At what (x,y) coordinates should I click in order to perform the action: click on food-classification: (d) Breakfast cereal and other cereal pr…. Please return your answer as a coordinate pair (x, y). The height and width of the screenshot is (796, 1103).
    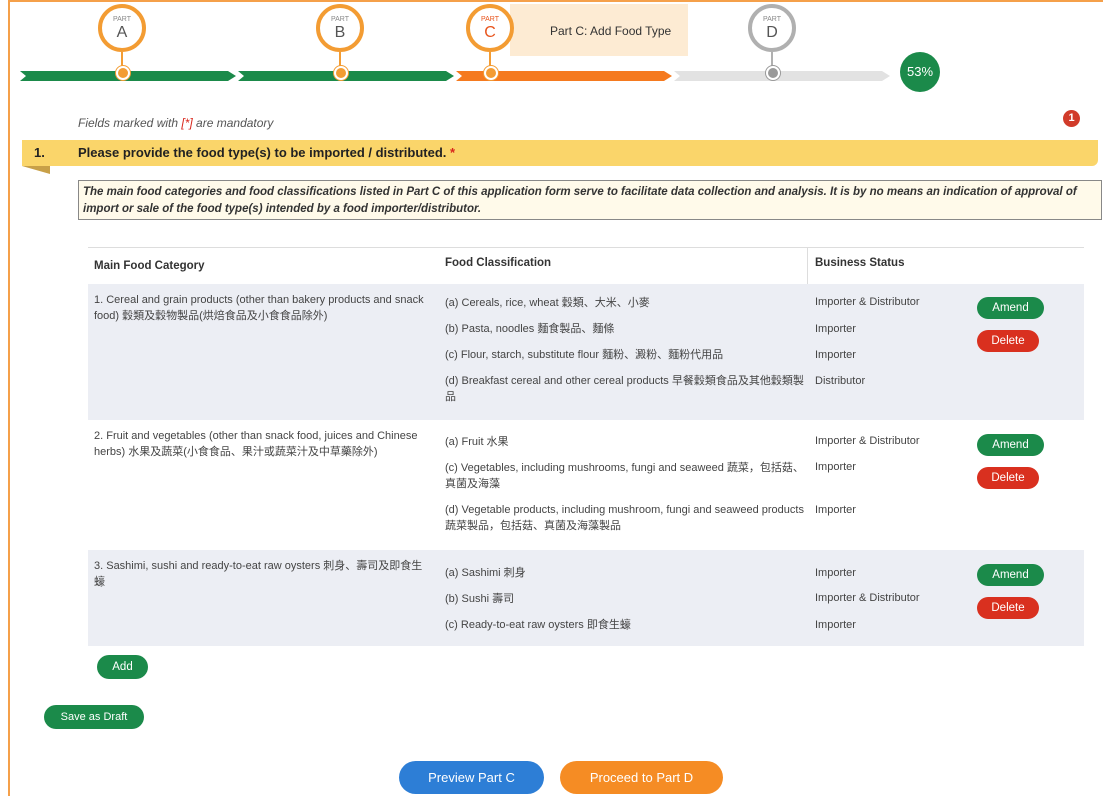
    Looking at the image, I should click on (624, 389).